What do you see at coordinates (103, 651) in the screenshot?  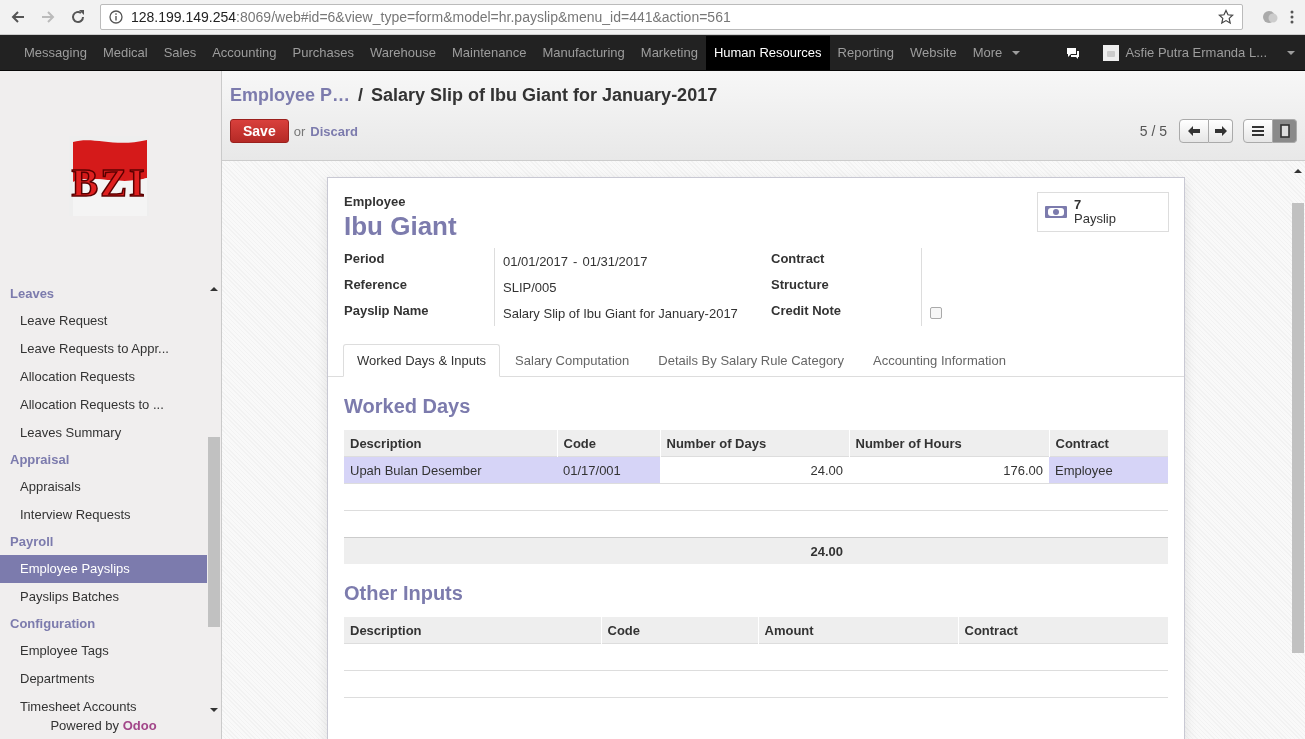 I see `sidebar-item: Employee Tags` at bounding box center [103, 651].